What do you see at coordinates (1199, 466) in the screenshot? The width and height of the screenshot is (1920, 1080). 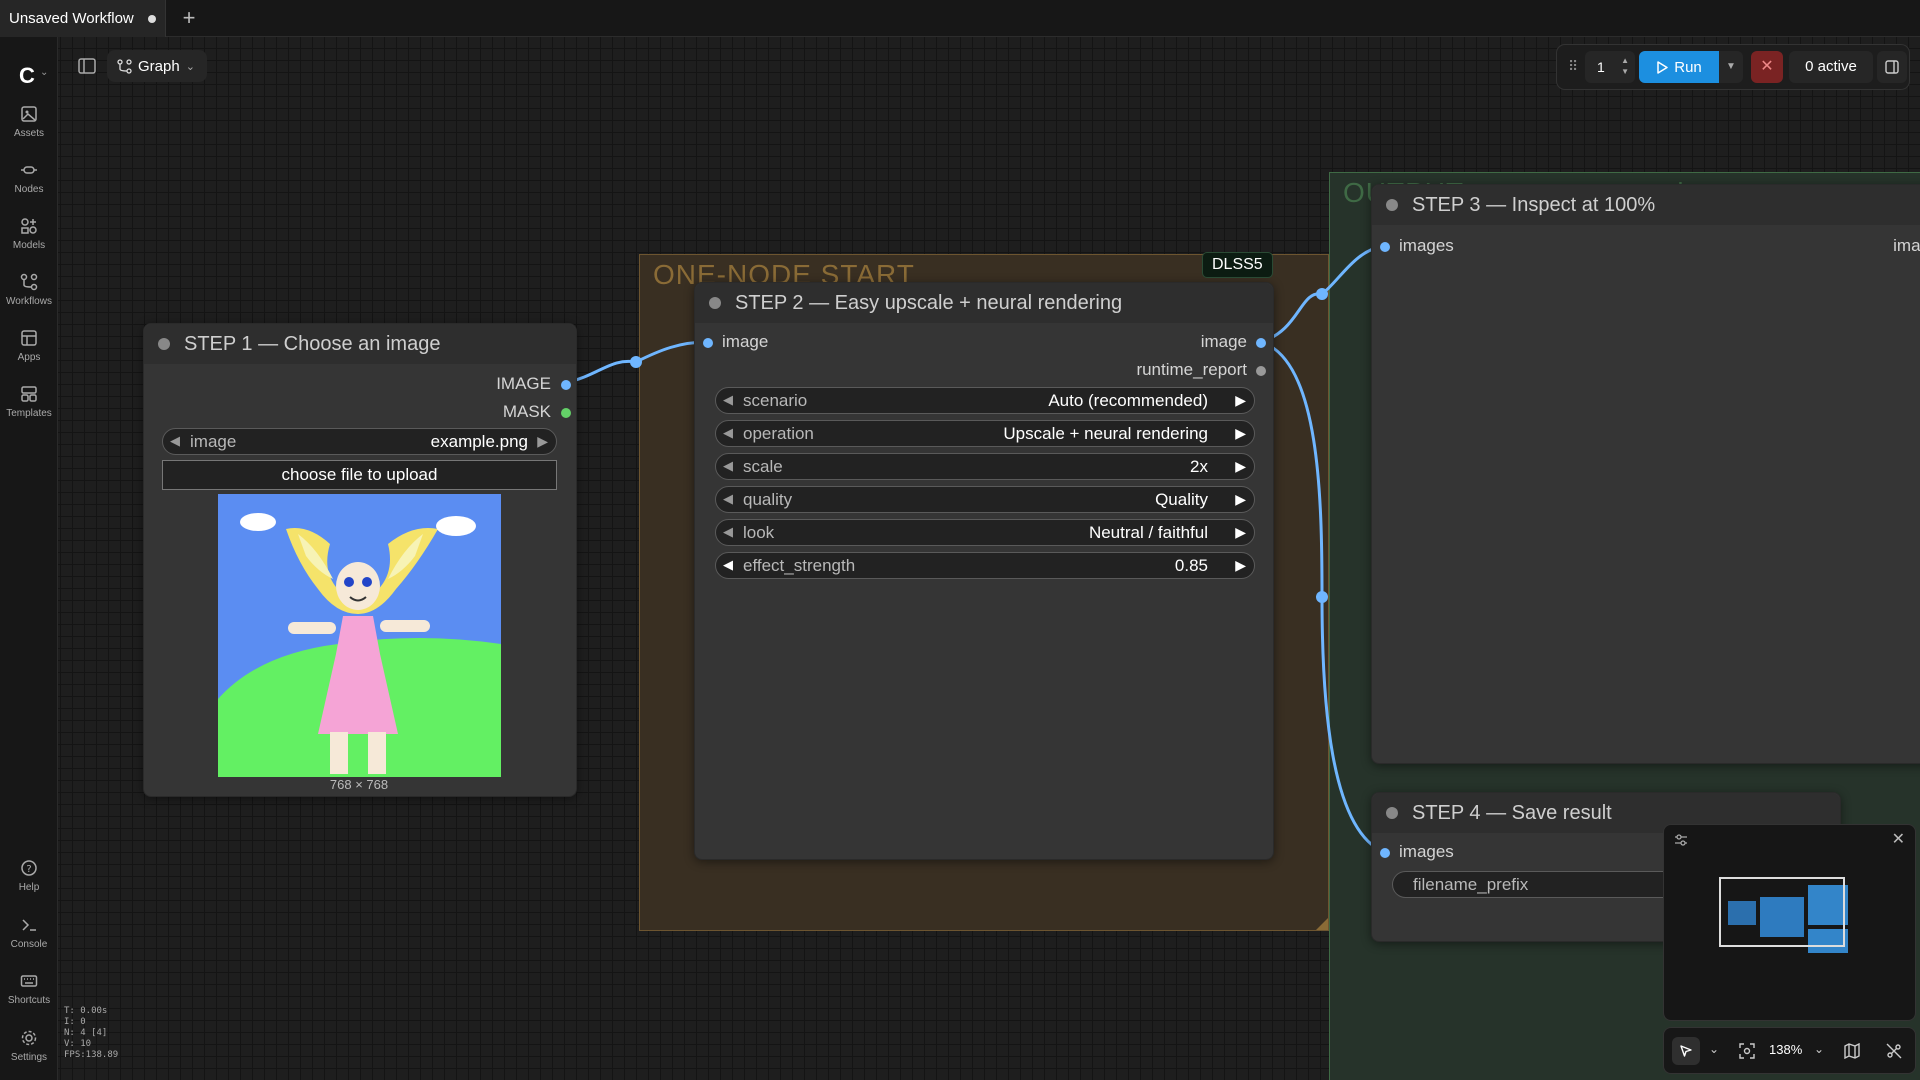 I see `widget-value: 2x` at bounding box center [1199, 466].